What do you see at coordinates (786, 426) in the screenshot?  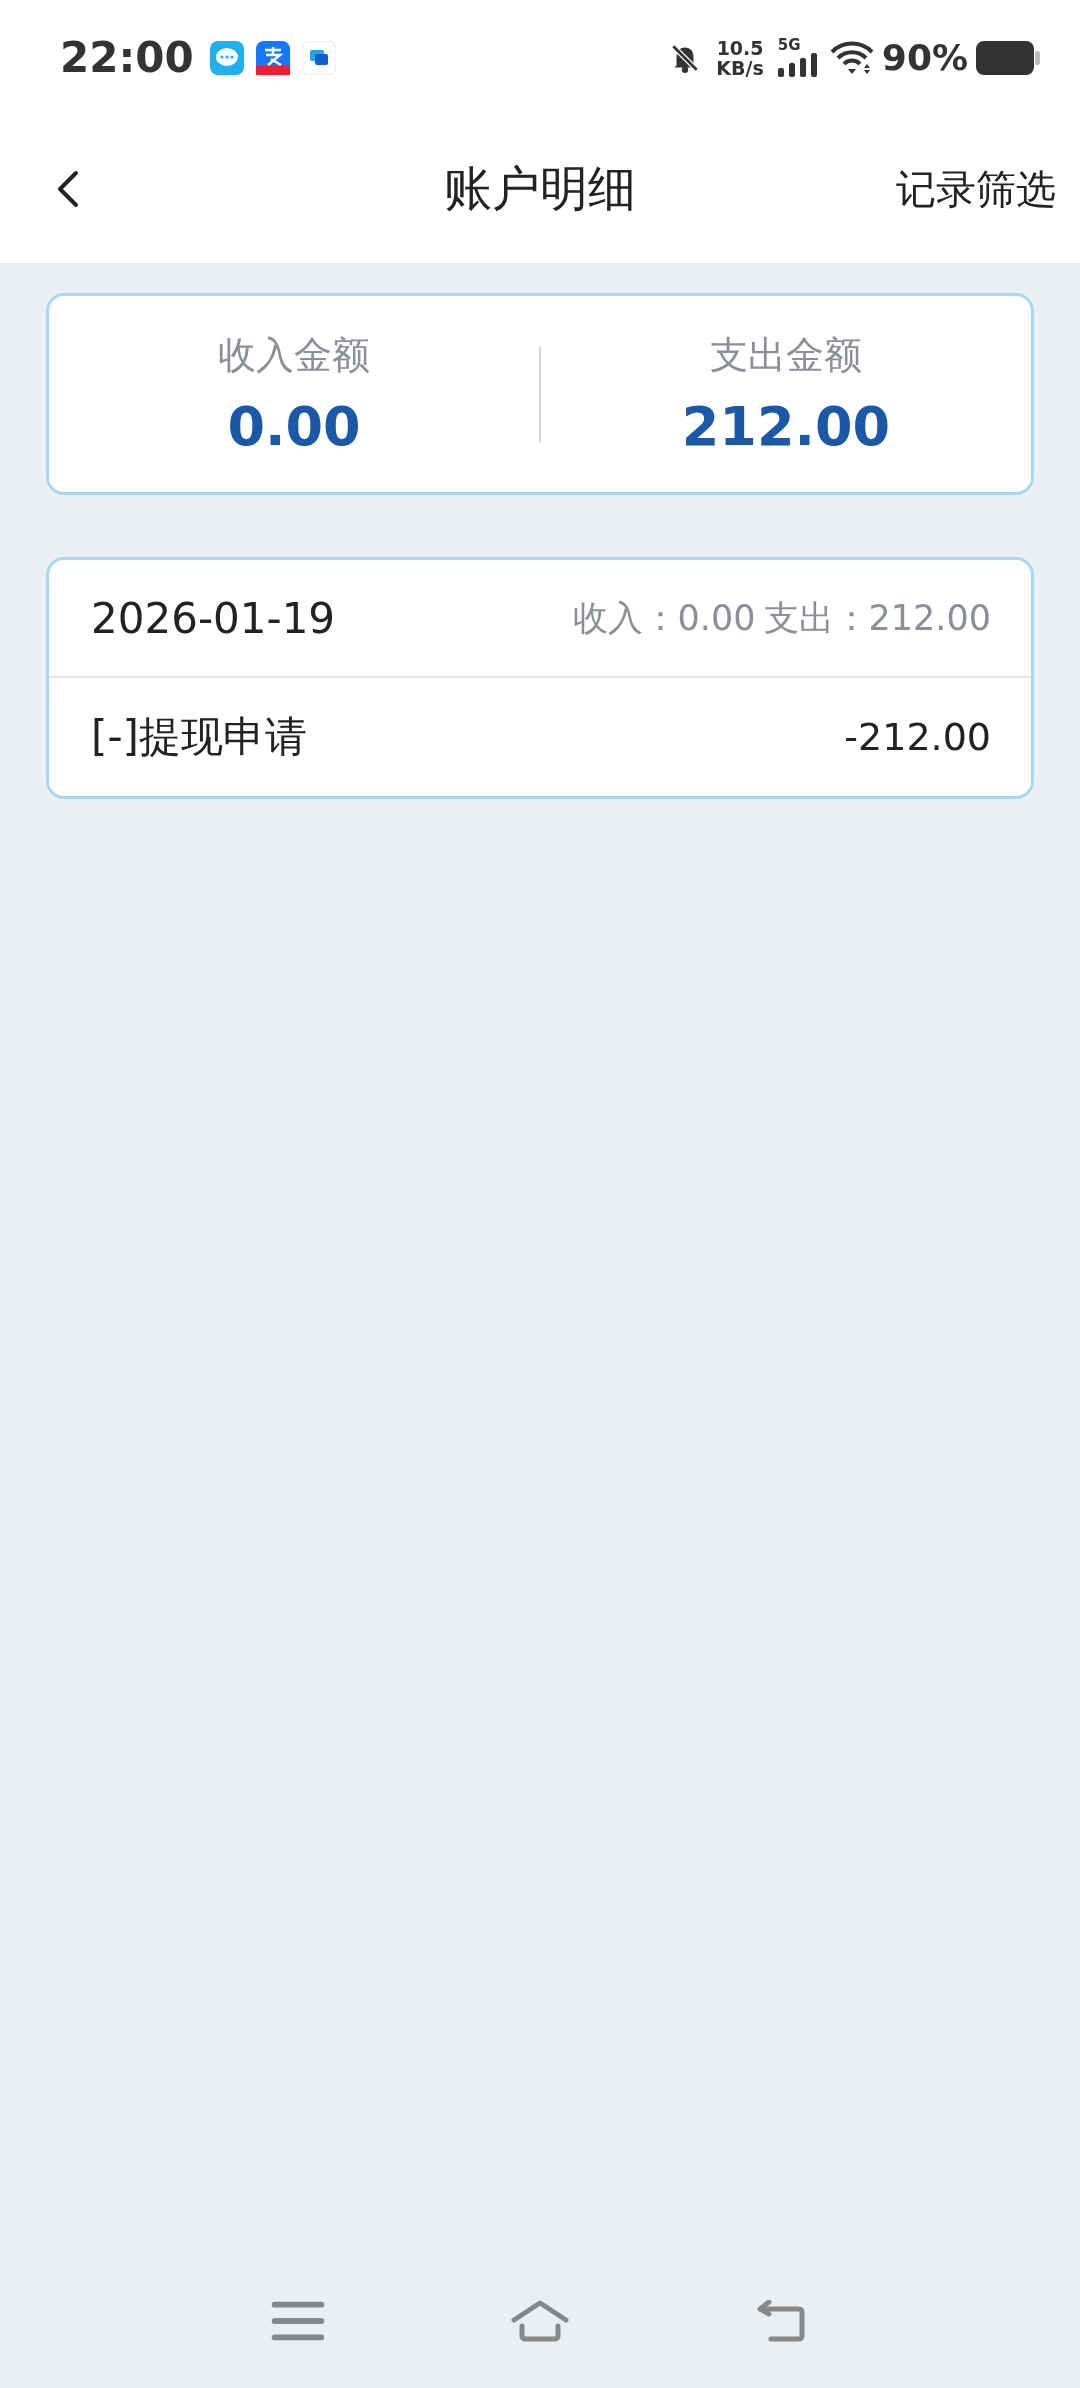 I see `summary-amount: 212.00` at bounding box center [786, 426].